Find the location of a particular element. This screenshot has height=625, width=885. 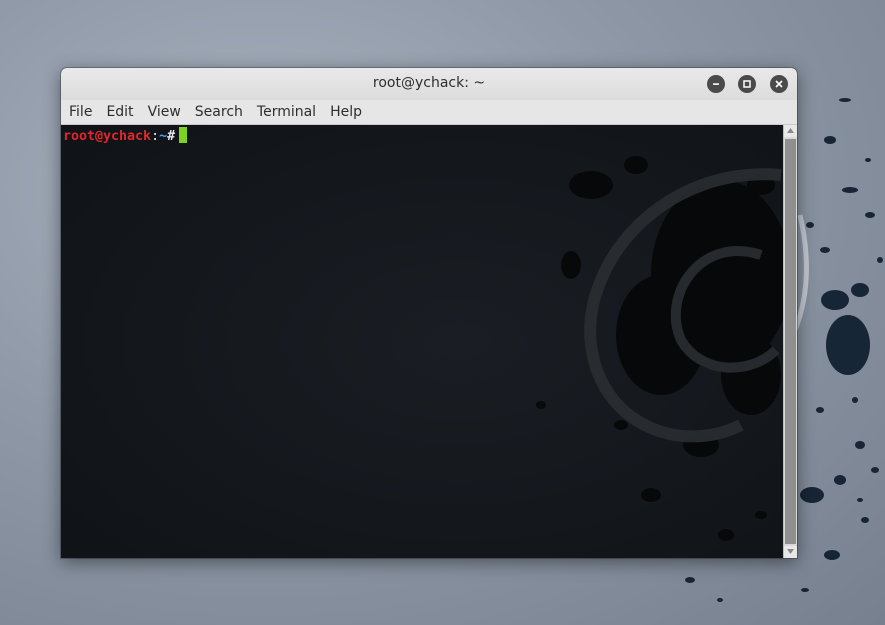

close-button is located at coordinates (779, 84).